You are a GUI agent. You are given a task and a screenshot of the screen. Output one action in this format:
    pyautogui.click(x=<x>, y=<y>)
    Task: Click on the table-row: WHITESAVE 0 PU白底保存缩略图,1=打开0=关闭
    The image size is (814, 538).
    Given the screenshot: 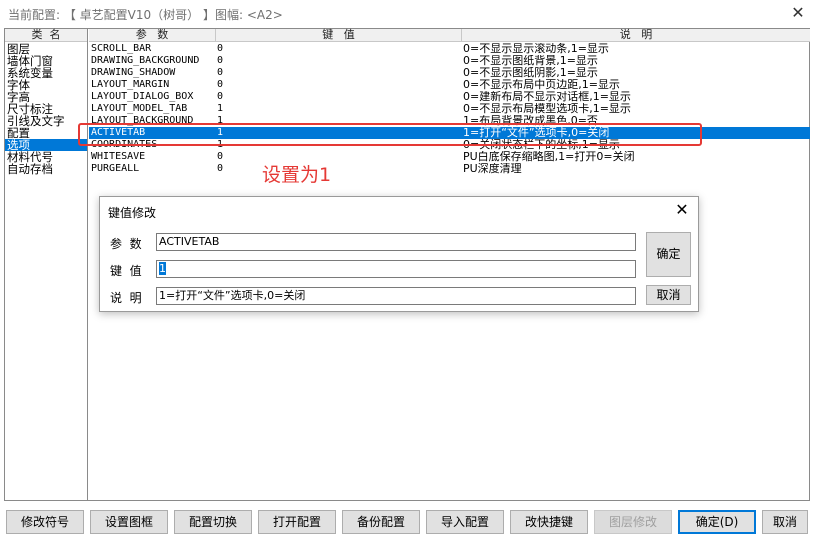 What is the action you would take?
    pyautogui.click(x=449, y=157)
    